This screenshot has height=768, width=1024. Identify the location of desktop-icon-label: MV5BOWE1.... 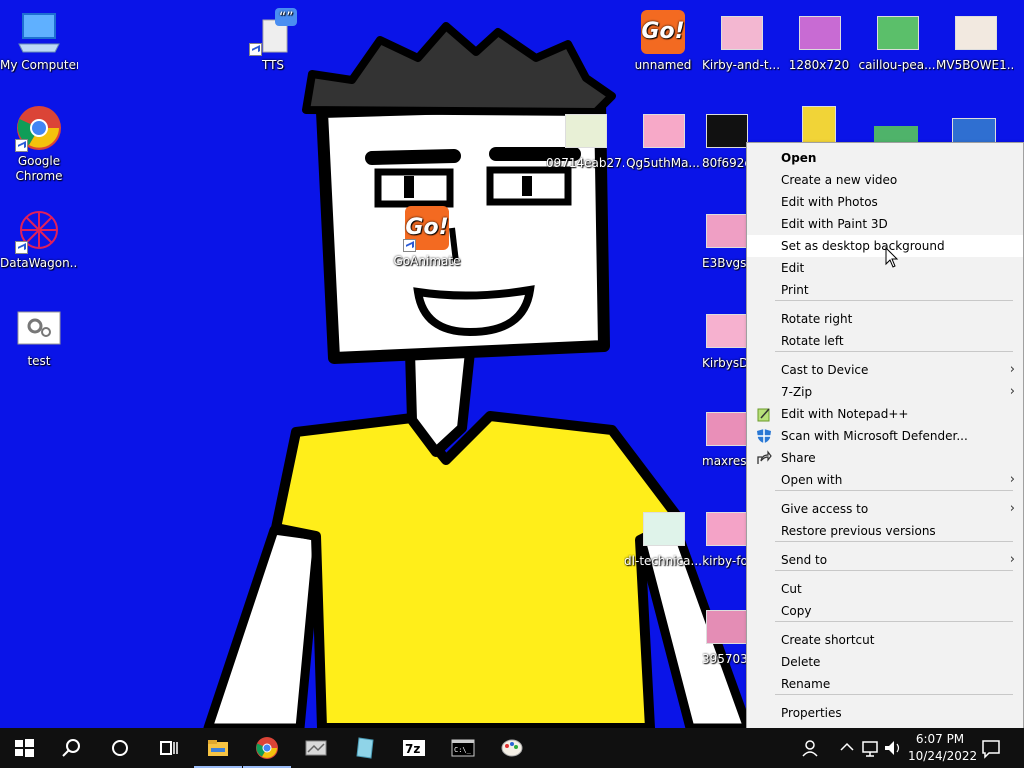
(975, 65).